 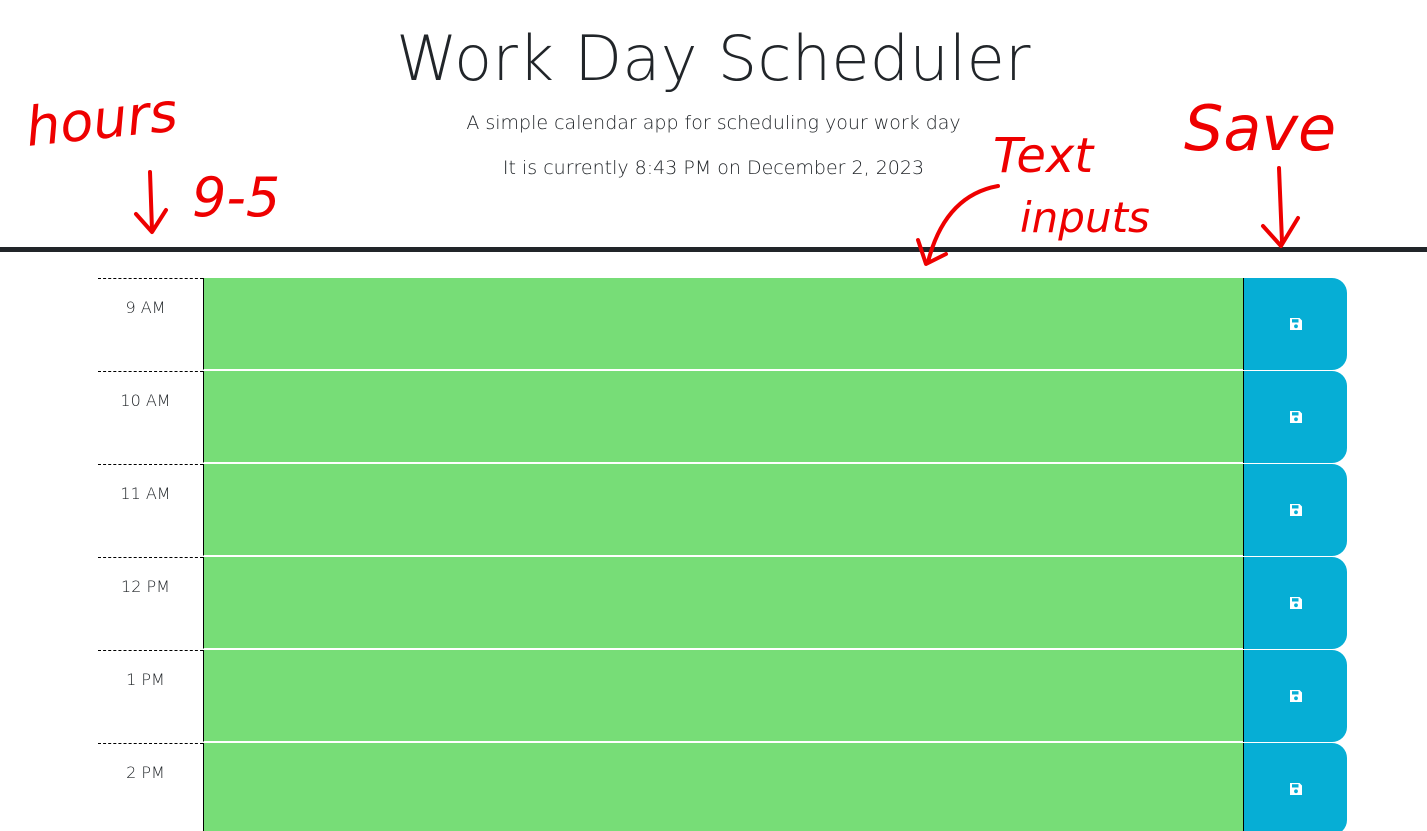 I want to click on time-block-row: 11 AM, so click(x=722, y=510).